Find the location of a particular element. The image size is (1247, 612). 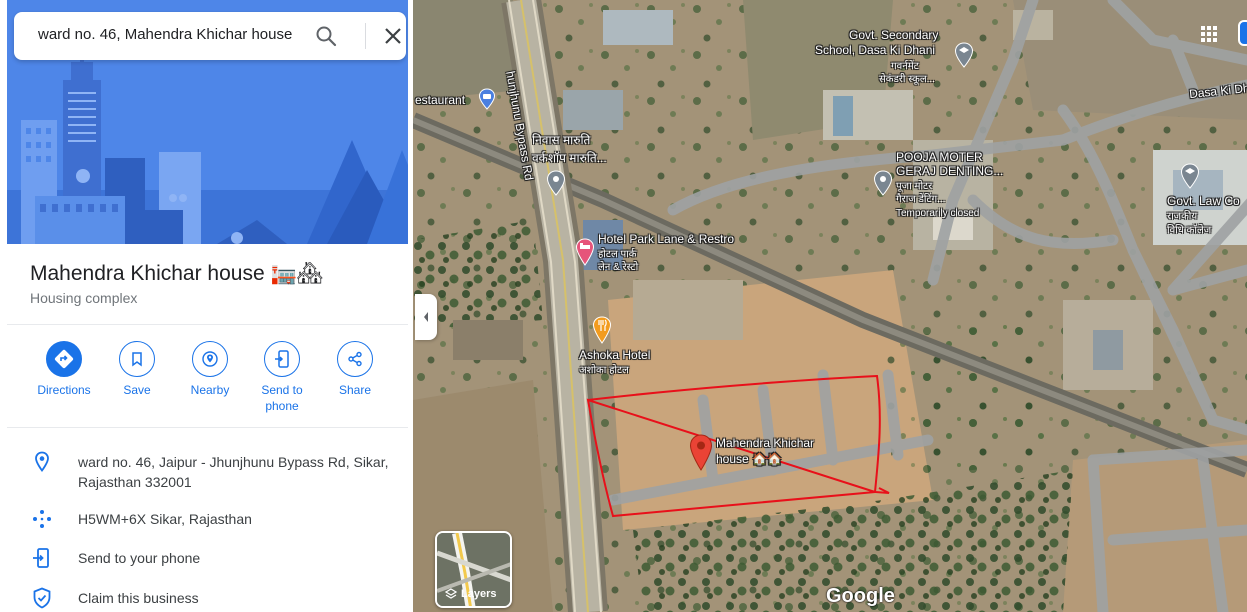

save-button: Save is located at coordinates (137, 369).